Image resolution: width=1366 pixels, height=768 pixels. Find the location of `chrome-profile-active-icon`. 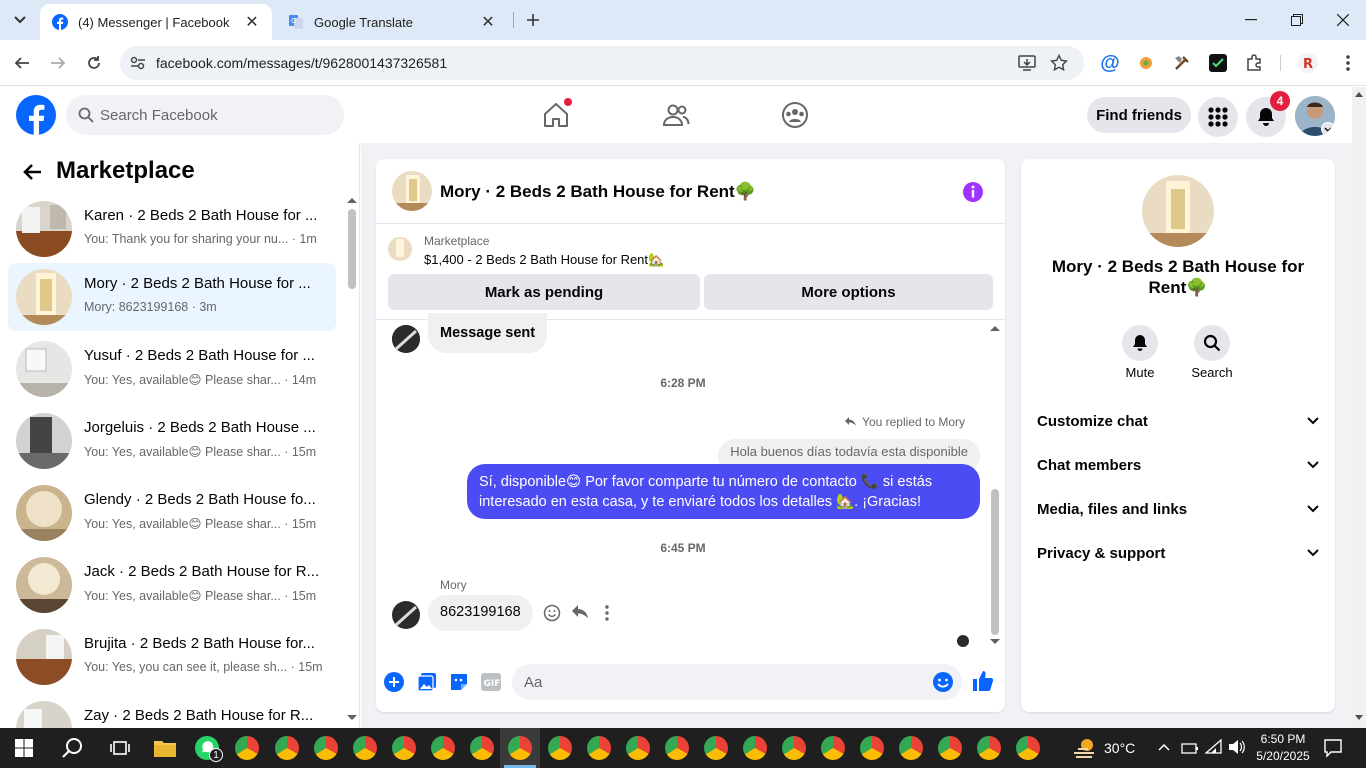

chrome-profile-active-icon is located at coordinates (520, 748).